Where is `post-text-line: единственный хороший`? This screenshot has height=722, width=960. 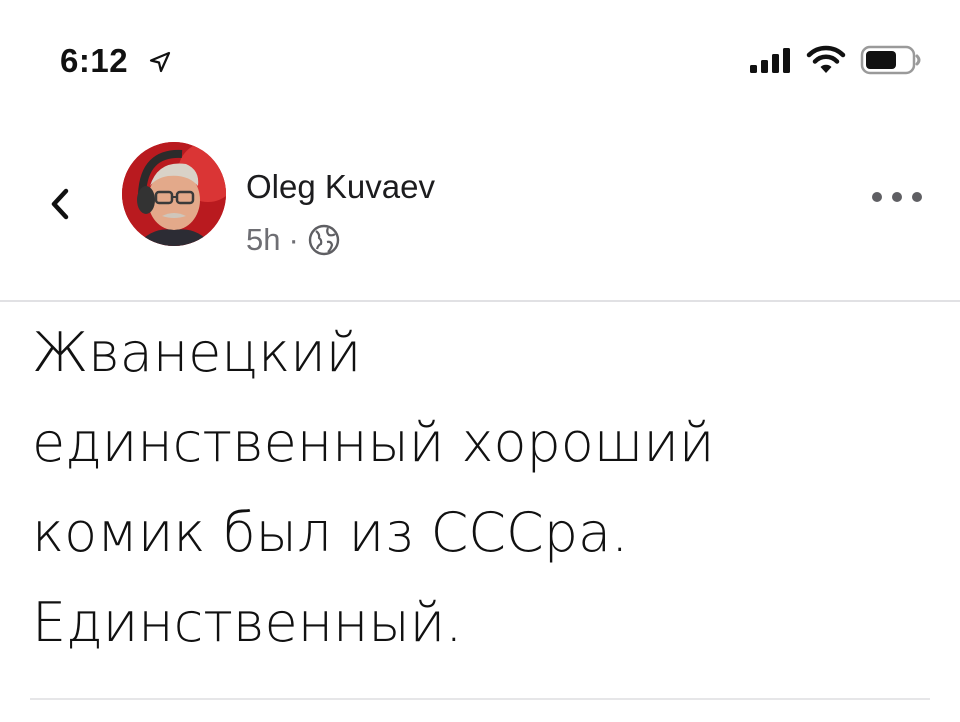
post-text-line: единственный хороший is located at coordinates (373, 442).